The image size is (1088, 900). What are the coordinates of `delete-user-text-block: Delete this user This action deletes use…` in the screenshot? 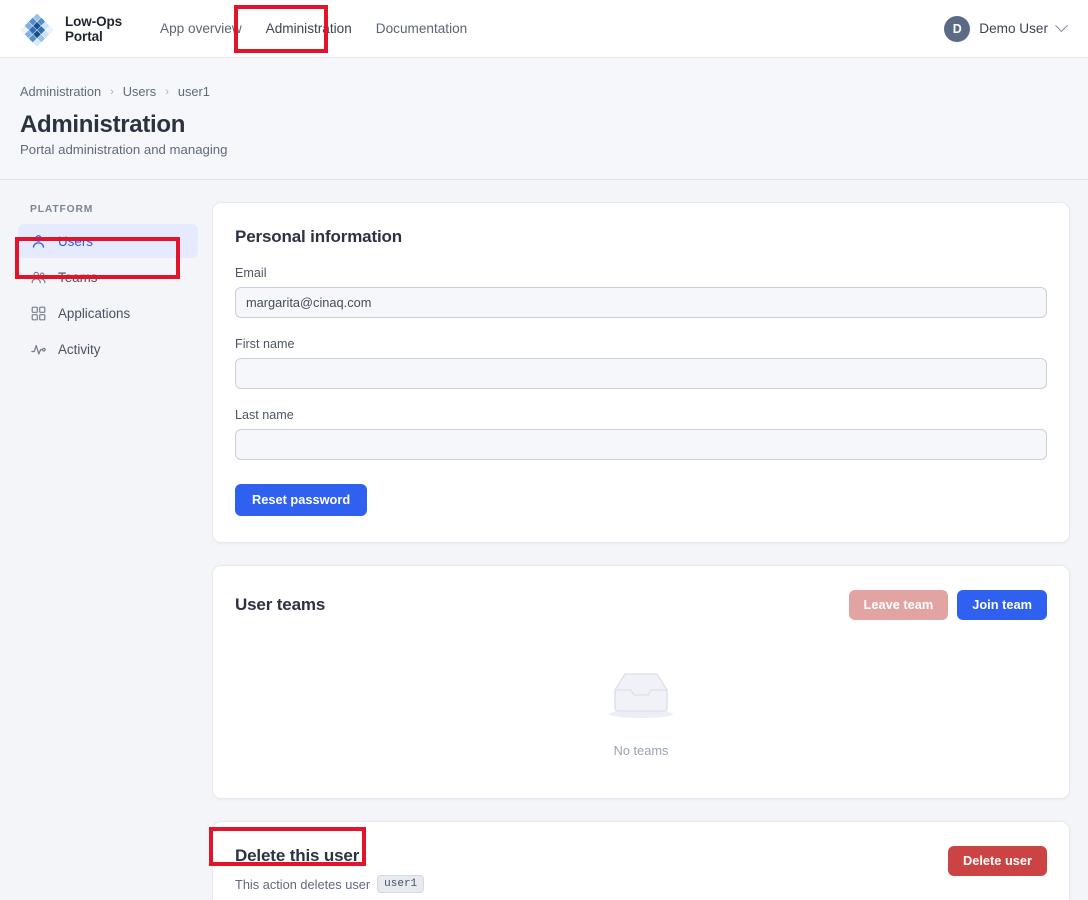 It's located at (330, 869).